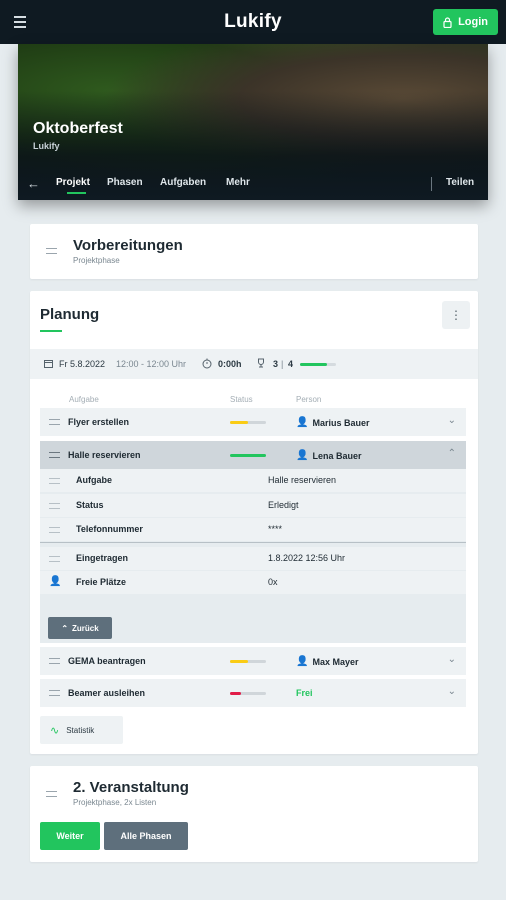  Describe the element at coordinates (146, 836) in the screenshot. I see `all-phases-button: Alle Phasen` at that location.